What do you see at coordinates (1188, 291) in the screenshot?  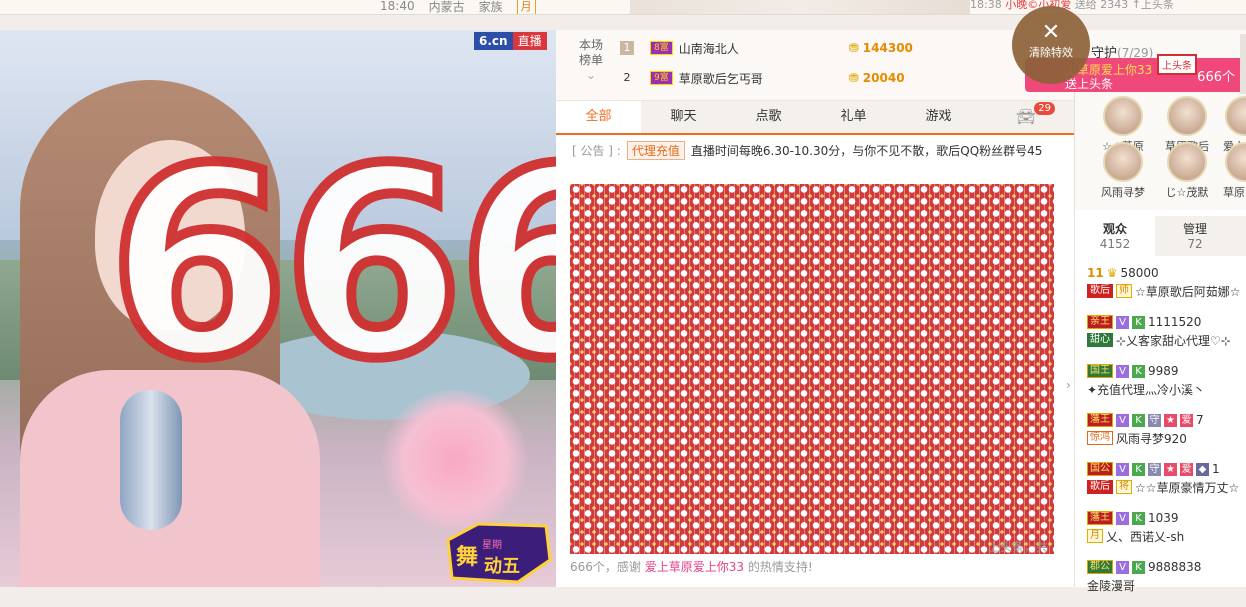 I see `user-name: ☆草原歌后阿茹娜☆` at bounding box center [1188, 291].